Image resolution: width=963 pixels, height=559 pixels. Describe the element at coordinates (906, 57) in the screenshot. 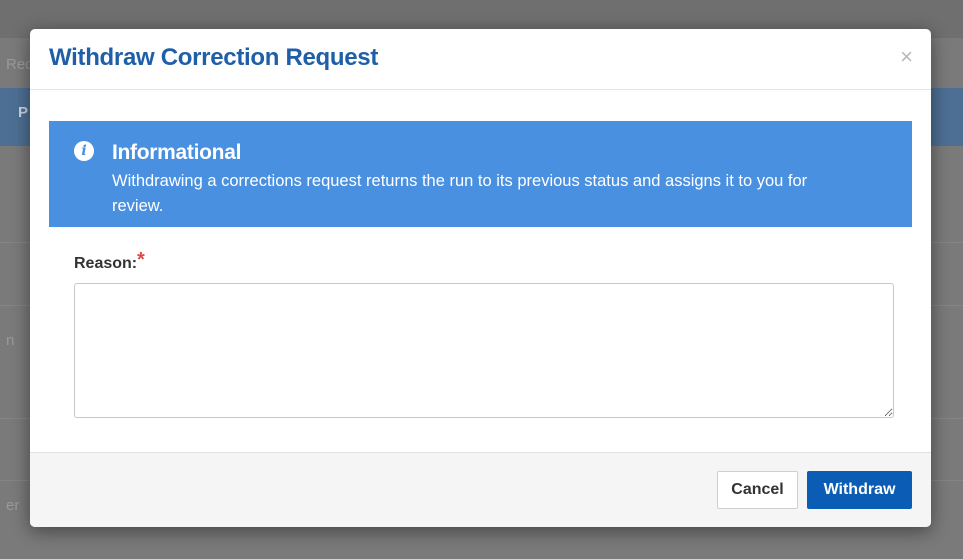

I see `close-icon: ×` at that location.